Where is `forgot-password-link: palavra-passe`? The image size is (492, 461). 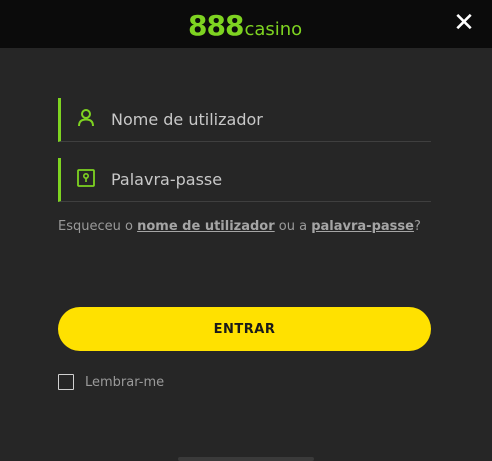 forgot-password-link: palavra-passe is located at coordinates (362, 226).